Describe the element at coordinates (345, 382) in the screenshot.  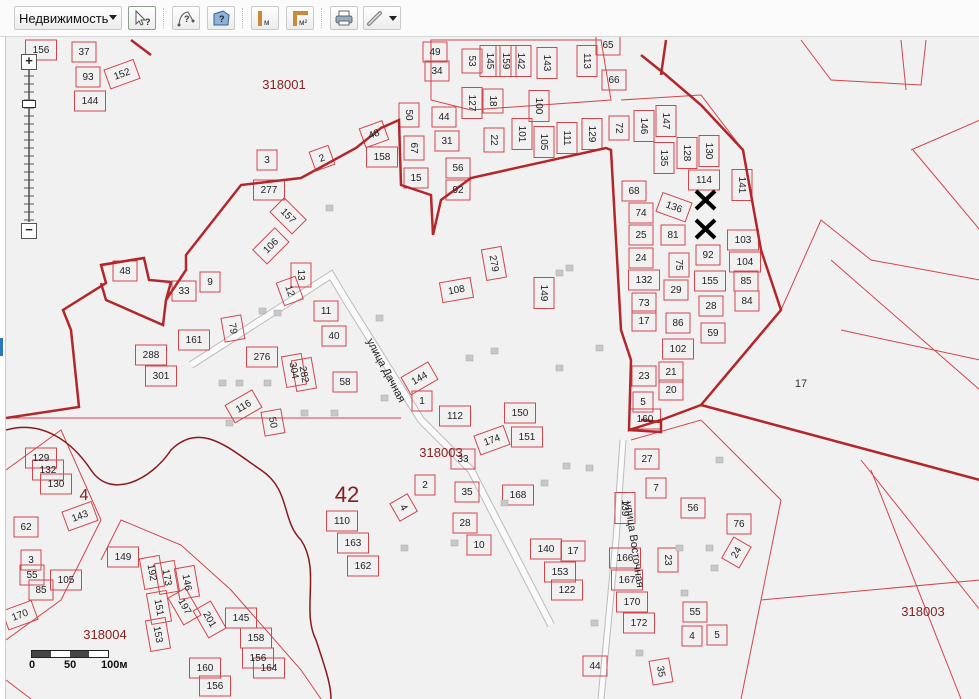
I see `parcel-number: 58` at that location.